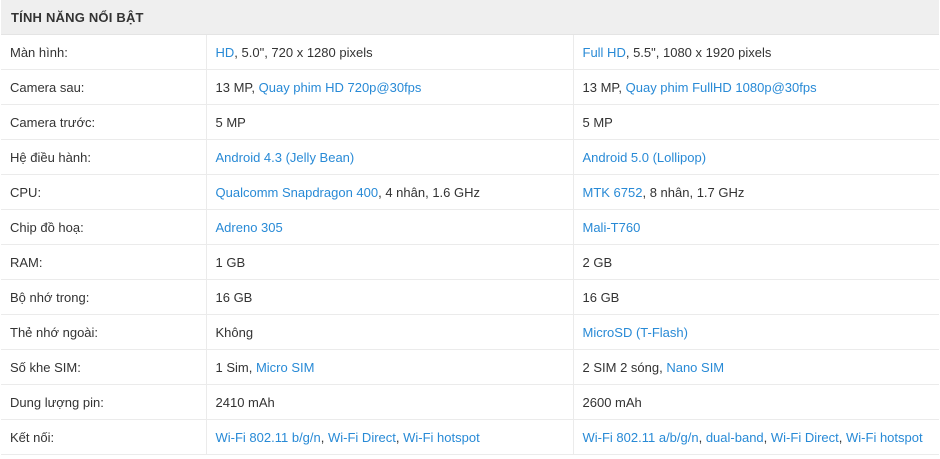 The height and width of the screenshot is (459, 940). I want to click on spec-value-phone-2: 2 GB, so click(756, 262).